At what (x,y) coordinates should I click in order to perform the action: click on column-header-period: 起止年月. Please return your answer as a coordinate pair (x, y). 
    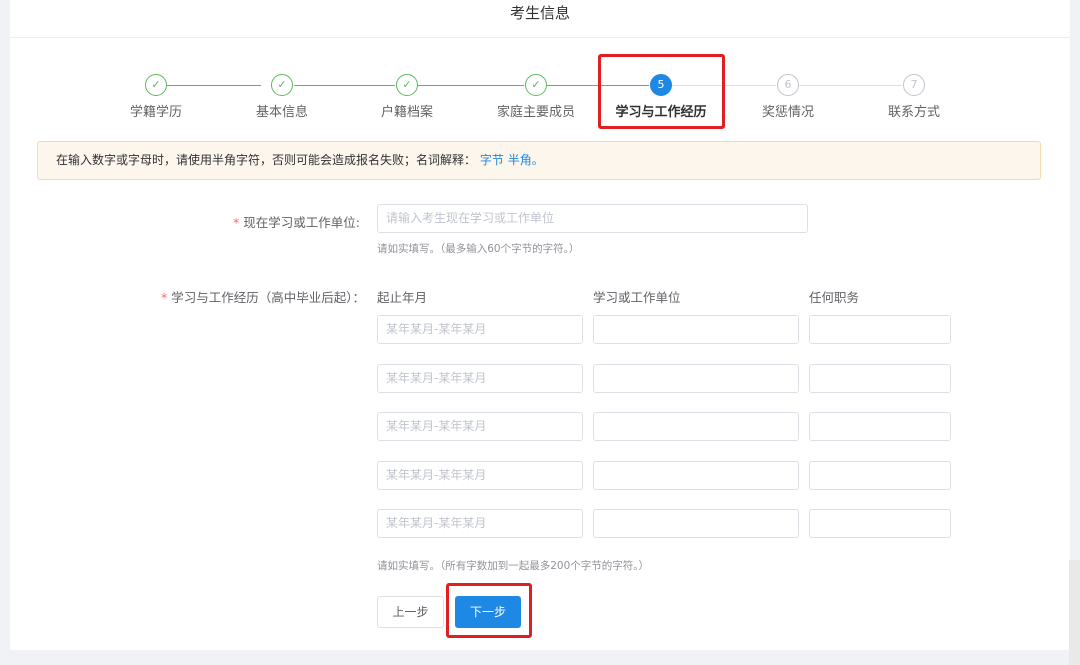
    Looking at the image, I should click on (402, 297).